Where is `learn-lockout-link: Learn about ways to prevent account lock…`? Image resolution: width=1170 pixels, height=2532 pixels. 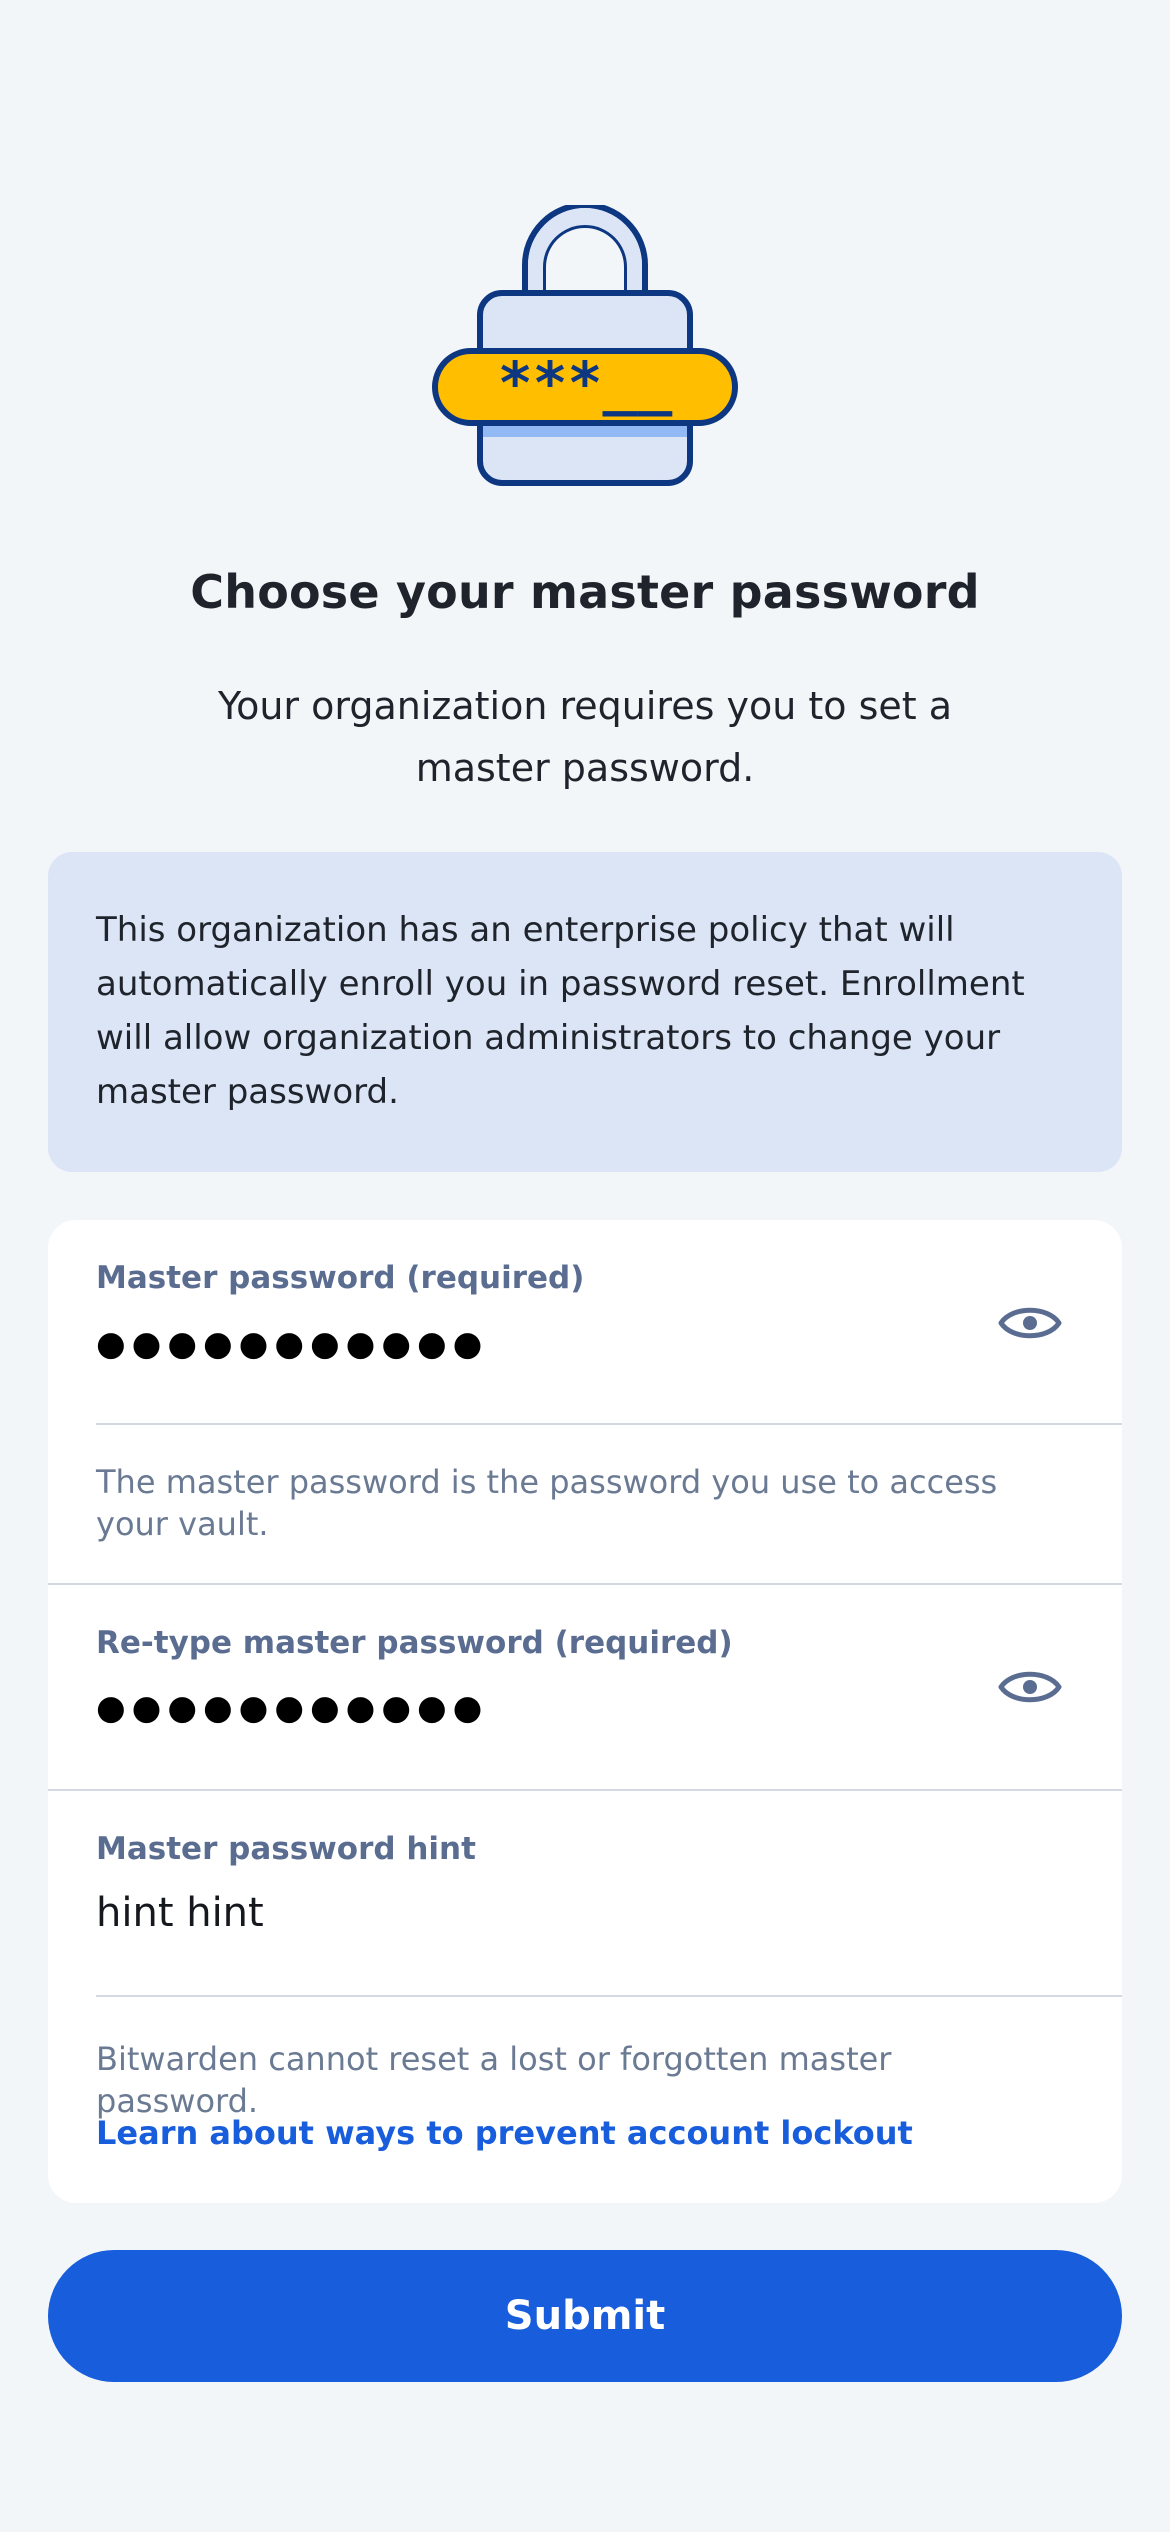
learn-lockout-link: Learn about ways to prevent account lock… is located at coordinates (504, 2133).